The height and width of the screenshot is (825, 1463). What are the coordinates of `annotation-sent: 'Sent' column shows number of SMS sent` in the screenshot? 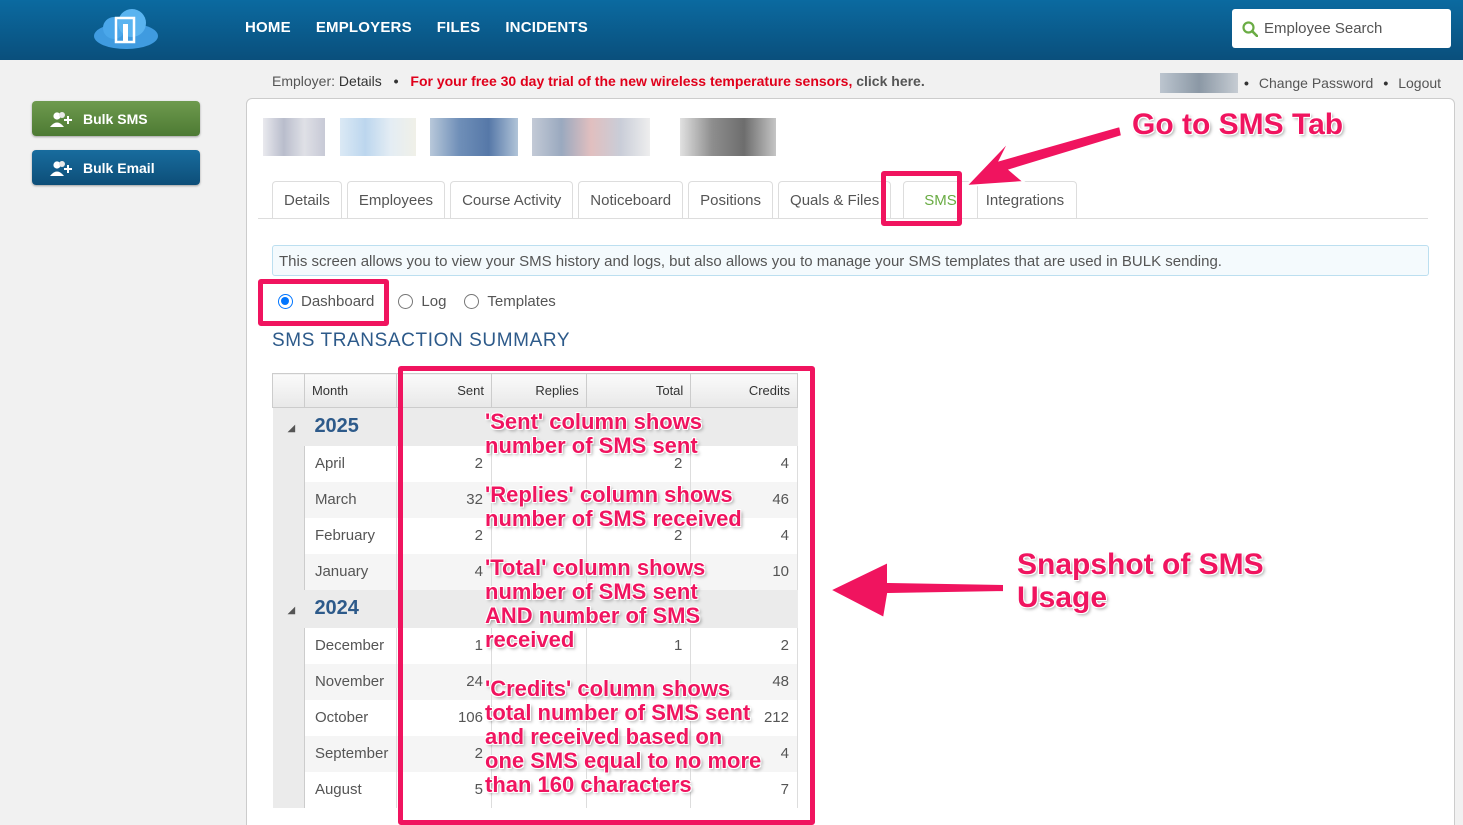 It's located at (593, 434).